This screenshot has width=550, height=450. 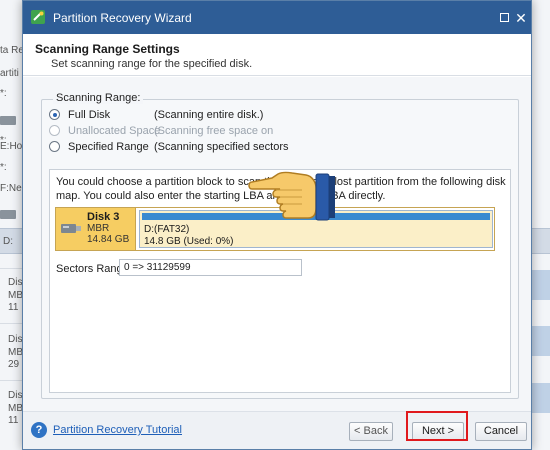 I want to click on help-icon: ?, so click(x=39, y=430).